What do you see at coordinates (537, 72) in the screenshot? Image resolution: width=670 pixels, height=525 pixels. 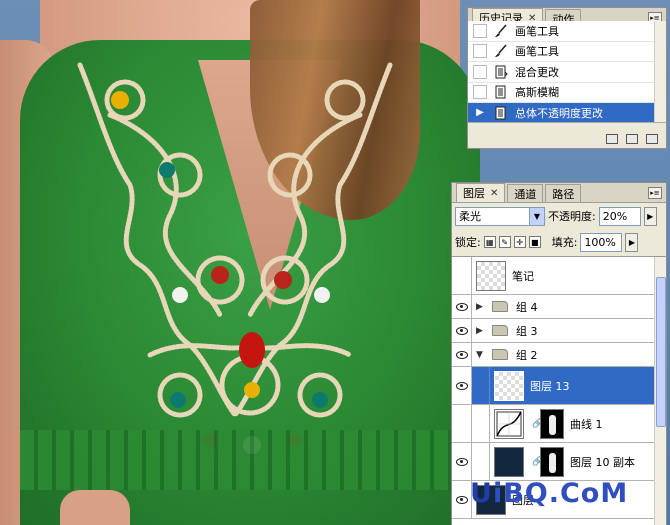 I see `history-item-label: 混合更改` at bounding box center [537, 72].